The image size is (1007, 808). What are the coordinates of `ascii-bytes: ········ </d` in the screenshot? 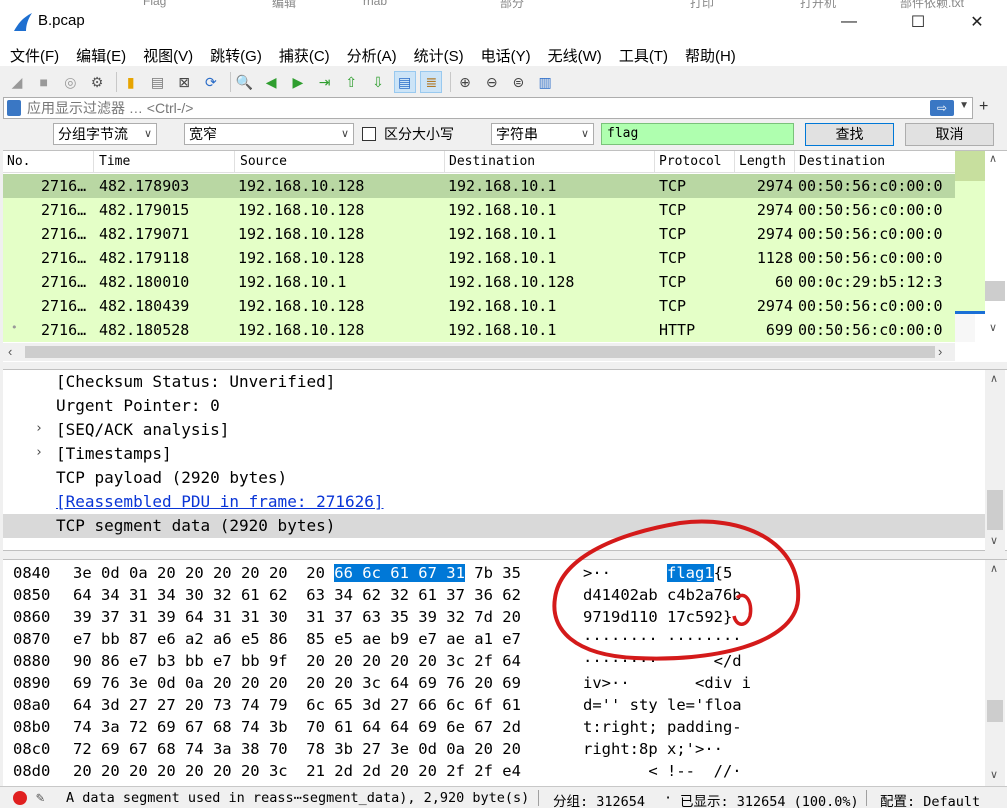 It's located at (662, 661).